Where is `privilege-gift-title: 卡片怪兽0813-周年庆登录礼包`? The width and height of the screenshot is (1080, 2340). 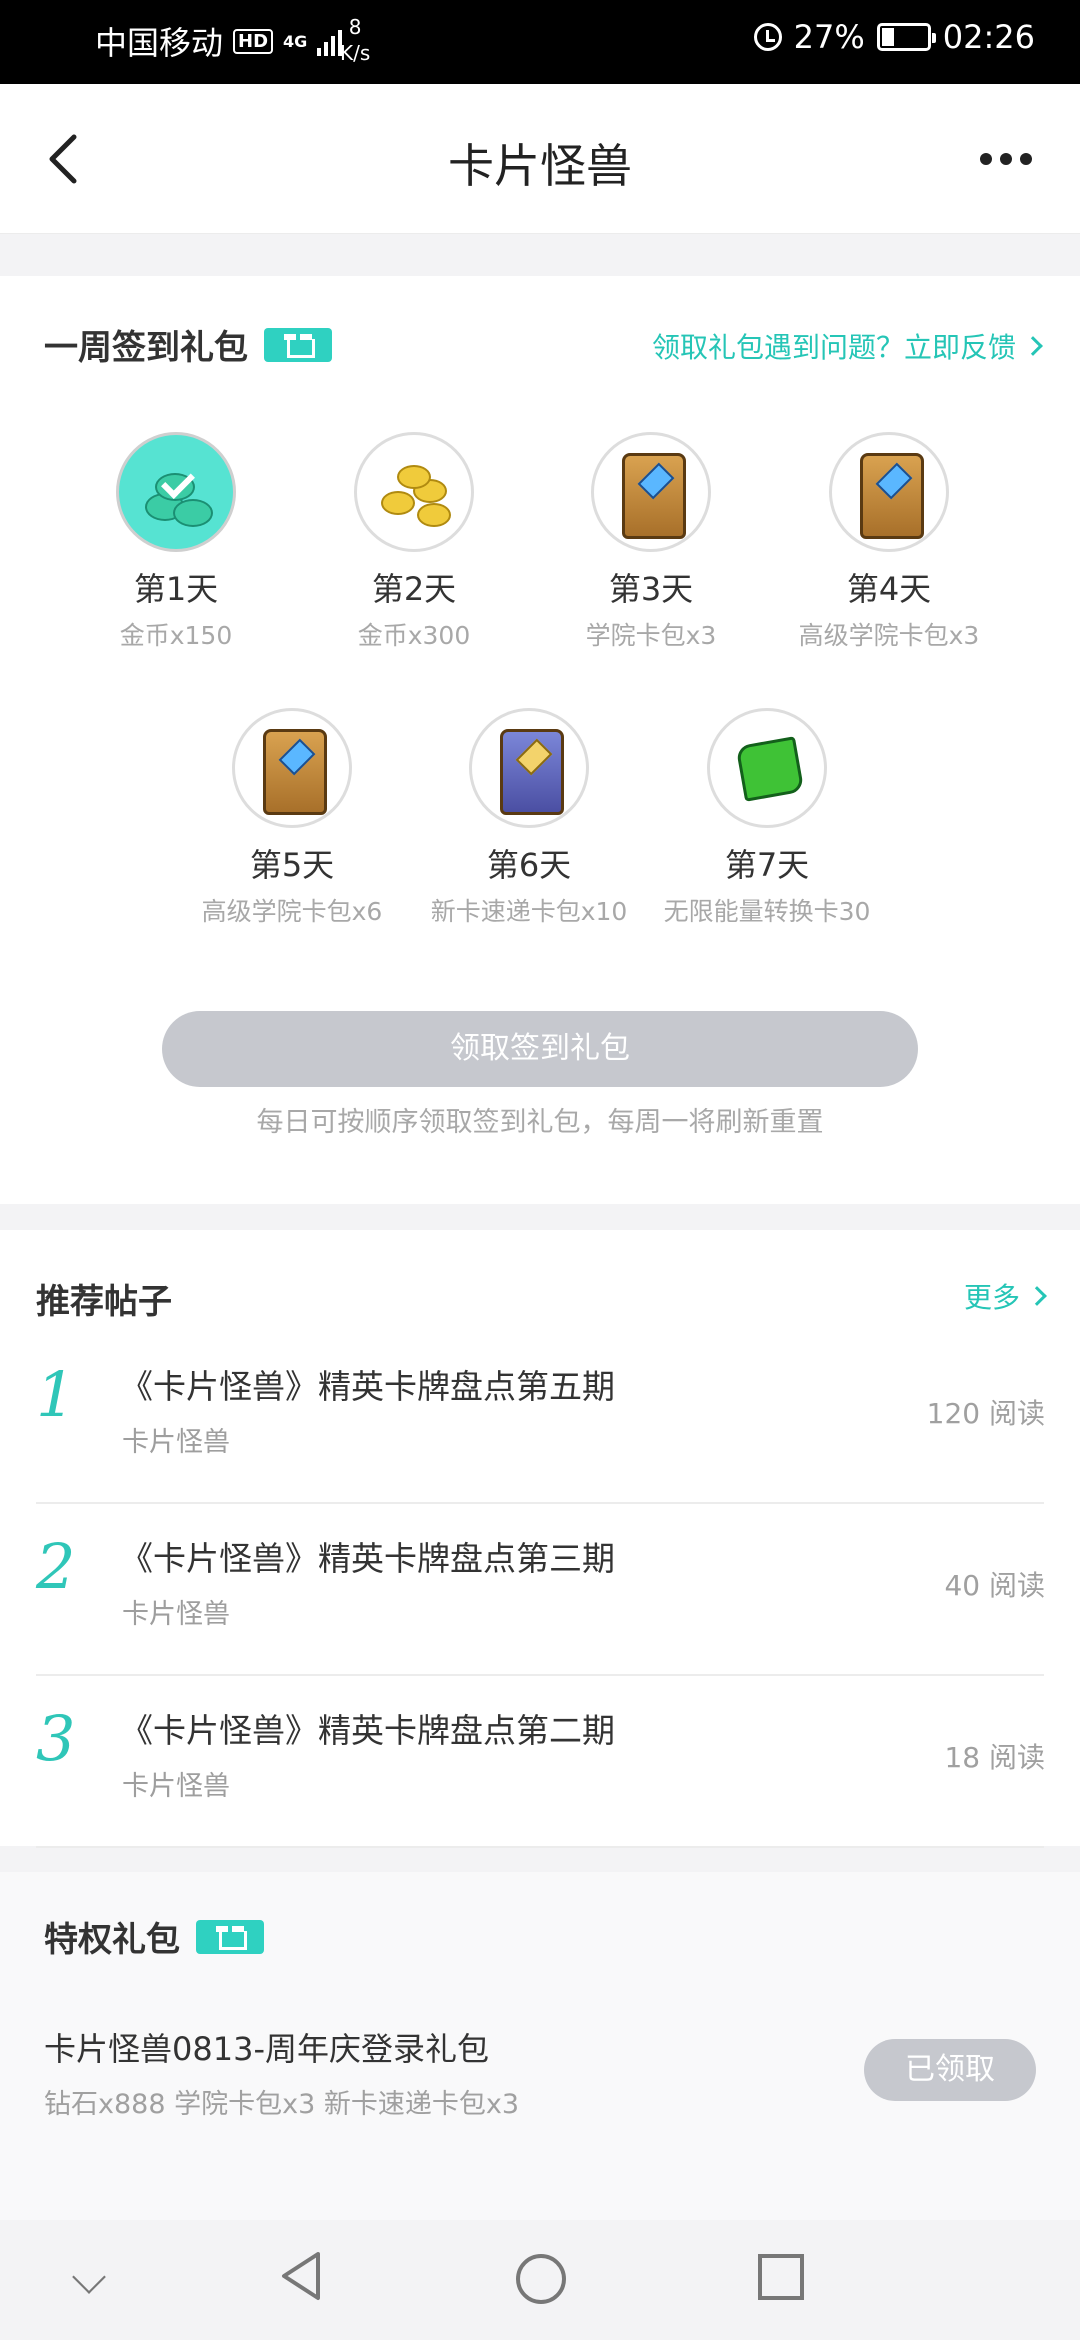
privilege-gift-title: 卡片怪兽0813-周年庆登录礼包 is located at coordinates (266, 2049).